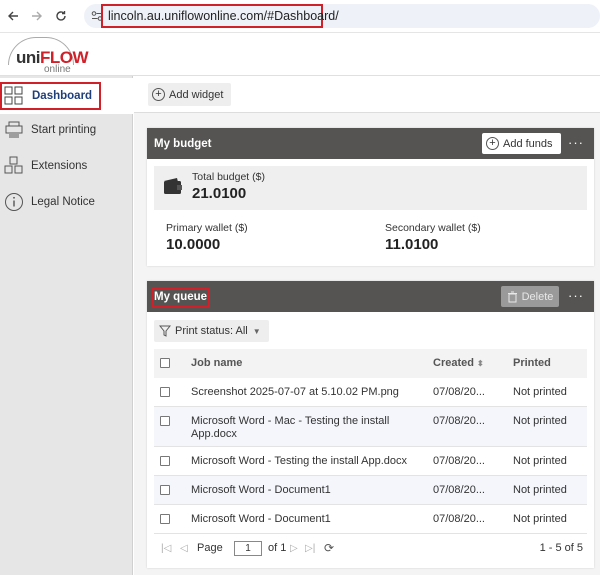 This screenshot has height=575, width=600. What do you see at coordinates (211, 331) in the screenshot?
I see `print-status-filter: Print status: All ▼` at bounding box center [211, 331].